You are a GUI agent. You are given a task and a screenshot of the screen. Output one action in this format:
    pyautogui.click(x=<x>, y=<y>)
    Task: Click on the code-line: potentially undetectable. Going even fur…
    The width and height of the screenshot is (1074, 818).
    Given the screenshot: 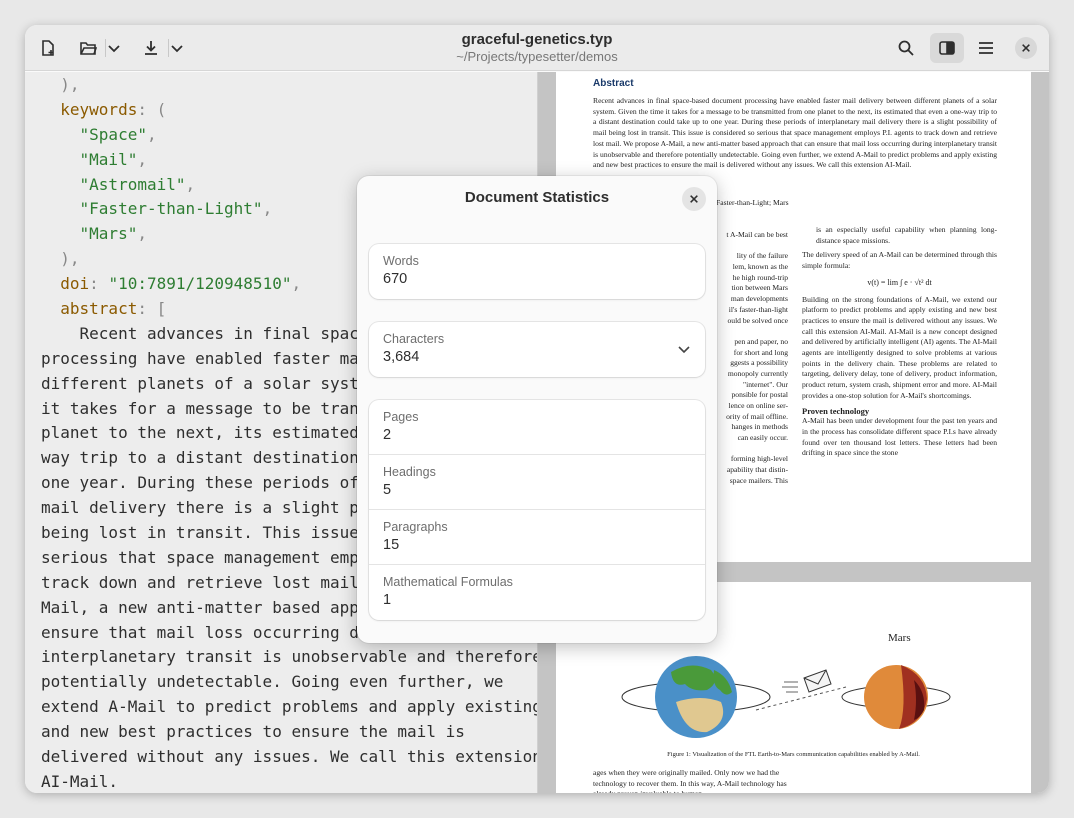 What is the action you would take?
    pyautogui.click(x=289, y=682)
    